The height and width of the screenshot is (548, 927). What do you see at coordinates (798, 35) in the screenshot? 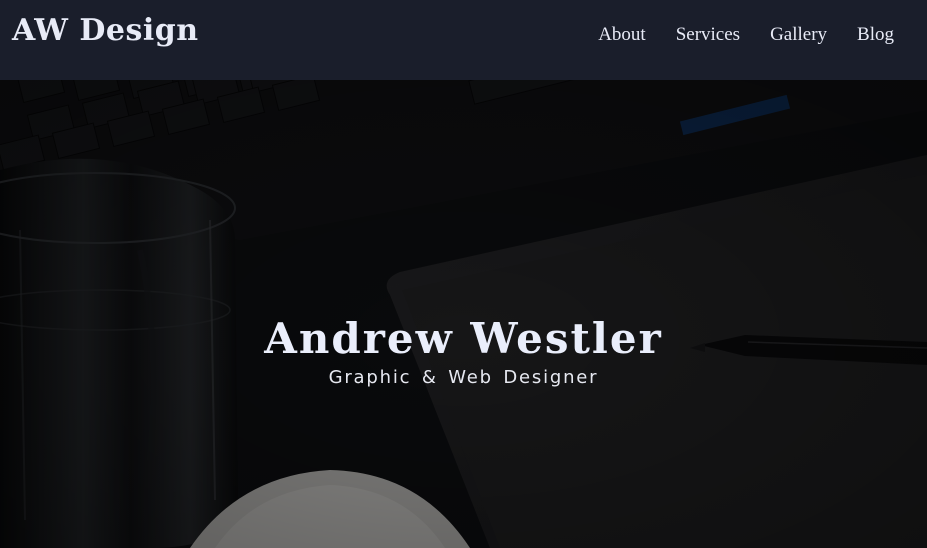
I see `nav-link-gallery: Gallery` at bounding box center [798, 35].